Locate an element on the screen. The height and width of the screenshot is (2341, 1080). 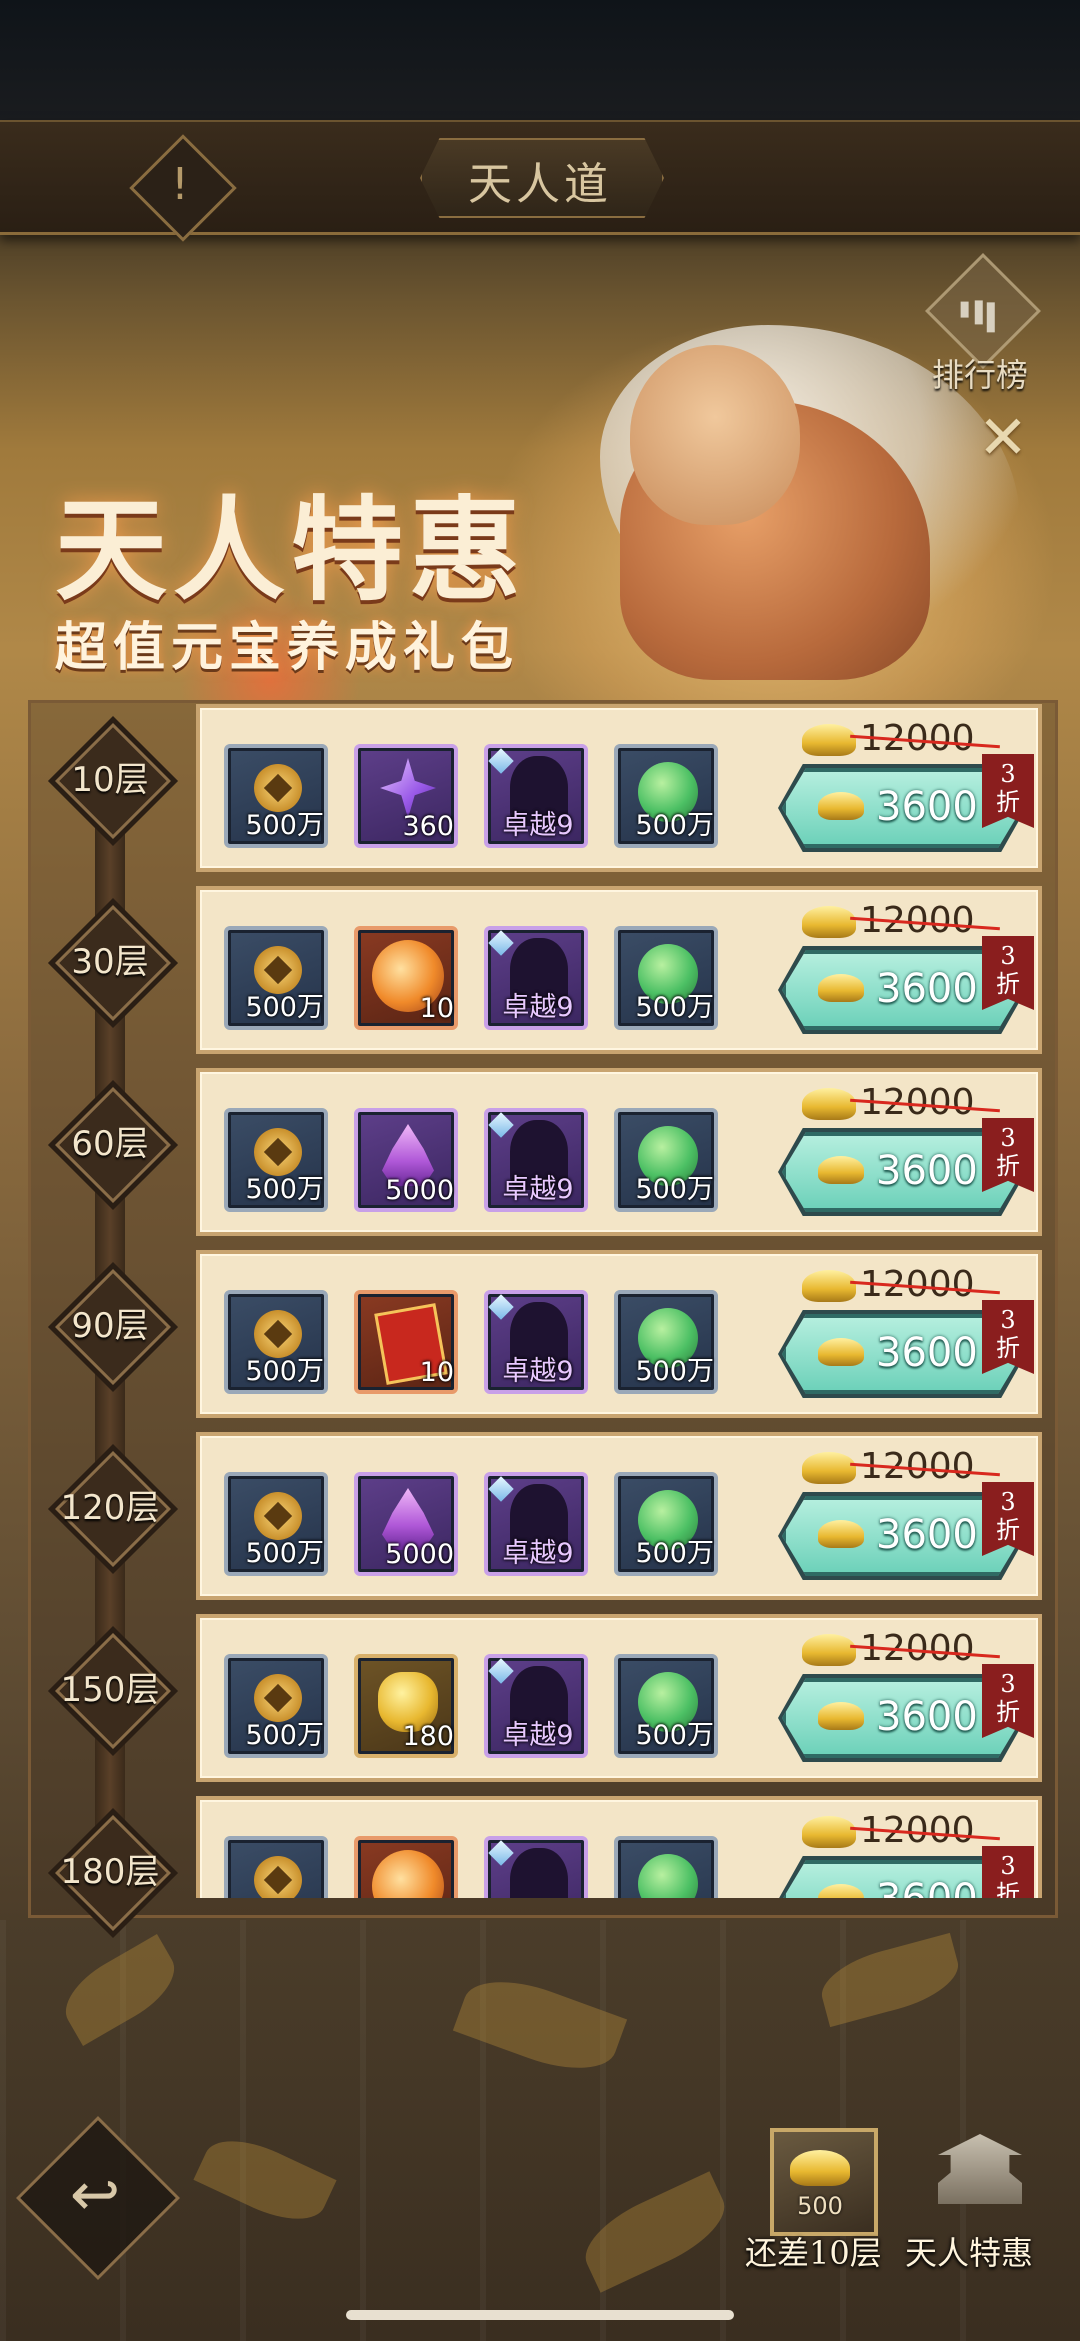
package-row: 500万 360 卓越9 500万 12000 3600 3 折 is located at coordinates (619, 788).